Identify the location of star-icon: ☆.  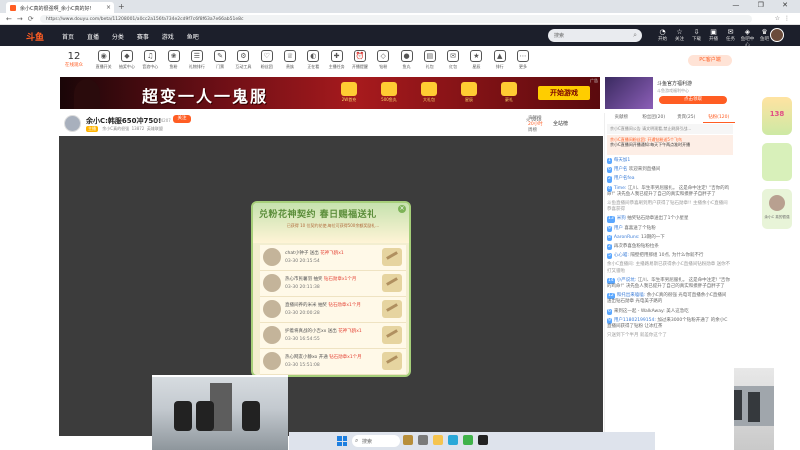
(679, 32).